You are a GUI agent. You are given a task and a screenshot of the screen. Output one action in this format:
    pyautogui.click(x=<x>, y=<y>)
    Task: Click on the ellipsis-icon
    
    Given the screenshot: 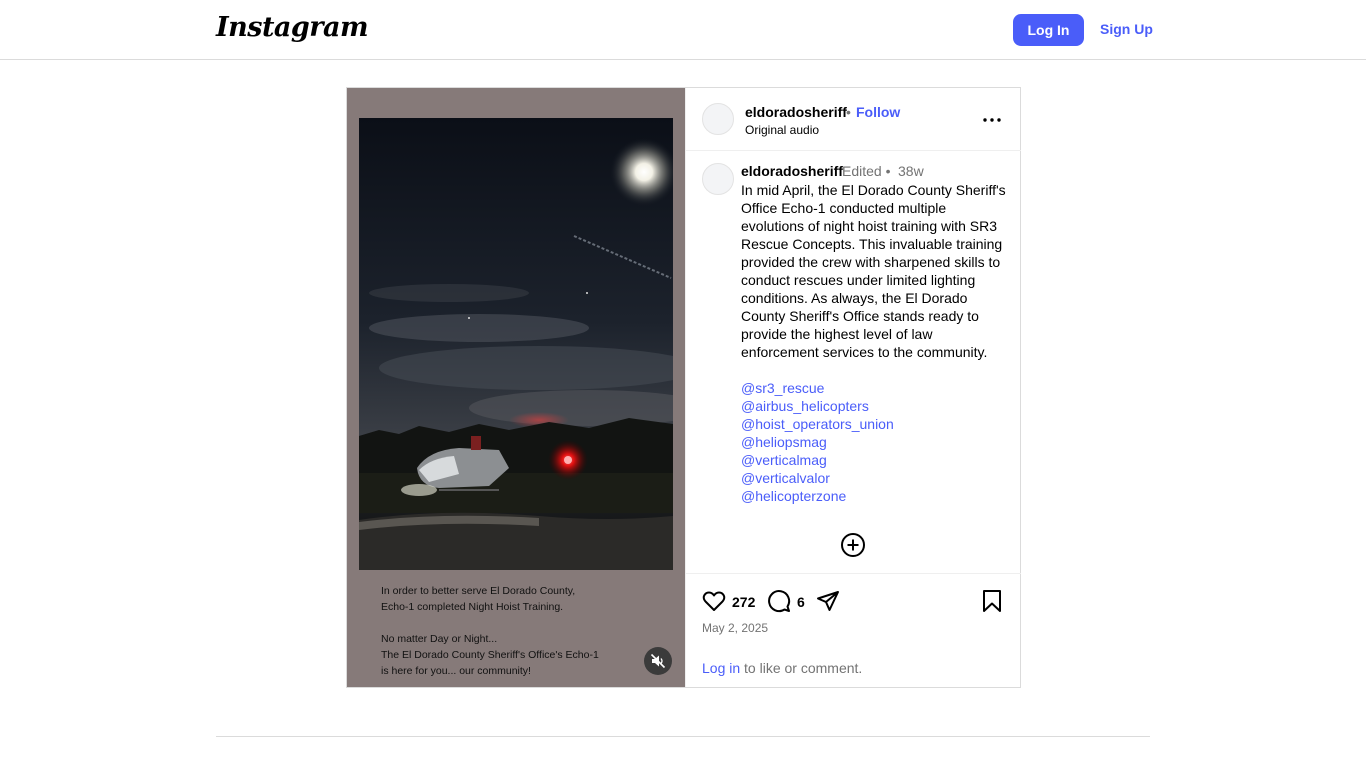 What is the action you would take?
    pyautogui.click(x=992, y=120)
    